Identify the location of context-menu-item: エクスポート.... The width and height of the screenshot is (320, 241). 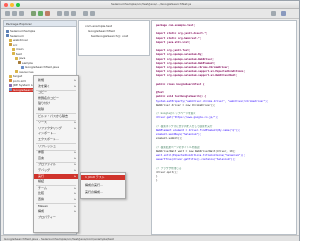
(56, 139).